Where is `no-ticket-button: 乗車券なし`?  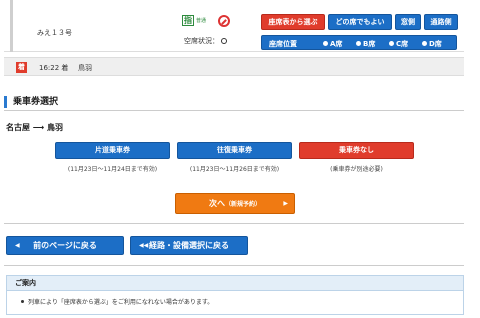 no-ticket-button: 乗車券なし is located at coordinates (356, 150).